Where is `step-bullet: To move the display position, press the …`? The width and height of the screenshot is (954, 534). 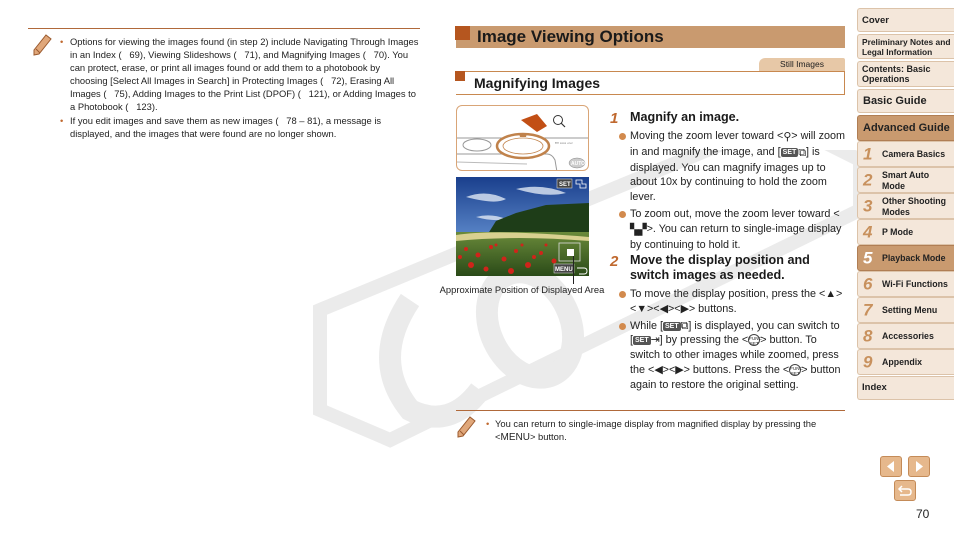
step-bullet: To move the display position, press the … is located at coordinates (732, 302).